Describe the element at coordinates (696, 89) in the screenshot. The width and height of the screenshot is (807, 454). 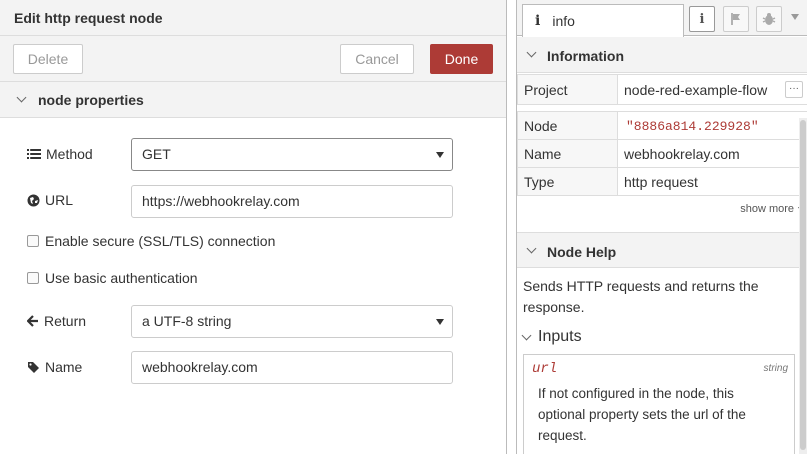
I see `project-value: node-red-example-flow` at that location.